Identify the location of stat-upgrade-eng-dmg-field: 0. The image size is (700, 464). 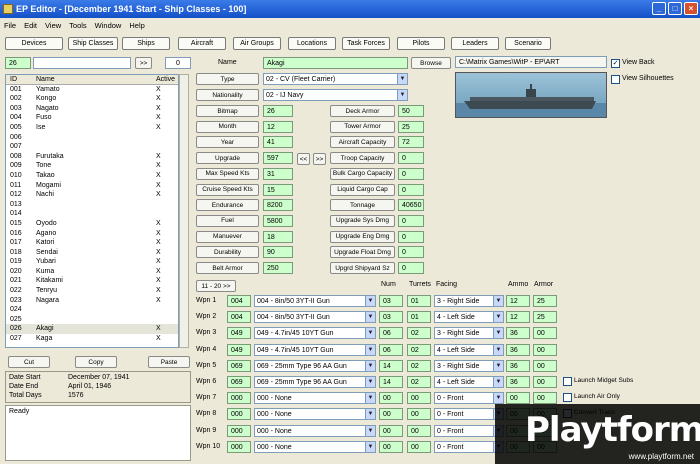
(411, 236).